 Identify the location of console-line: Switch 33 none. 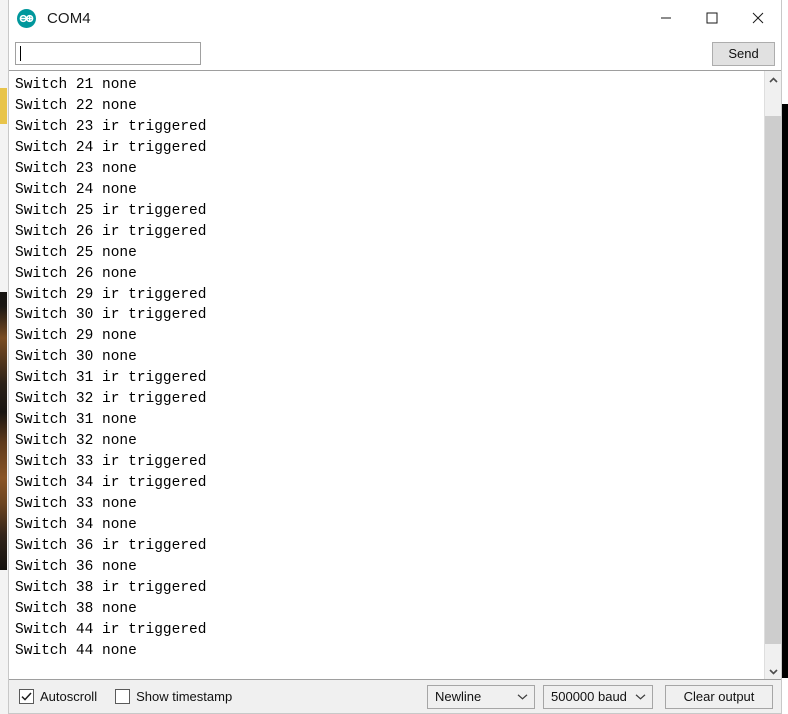
(76, 504).